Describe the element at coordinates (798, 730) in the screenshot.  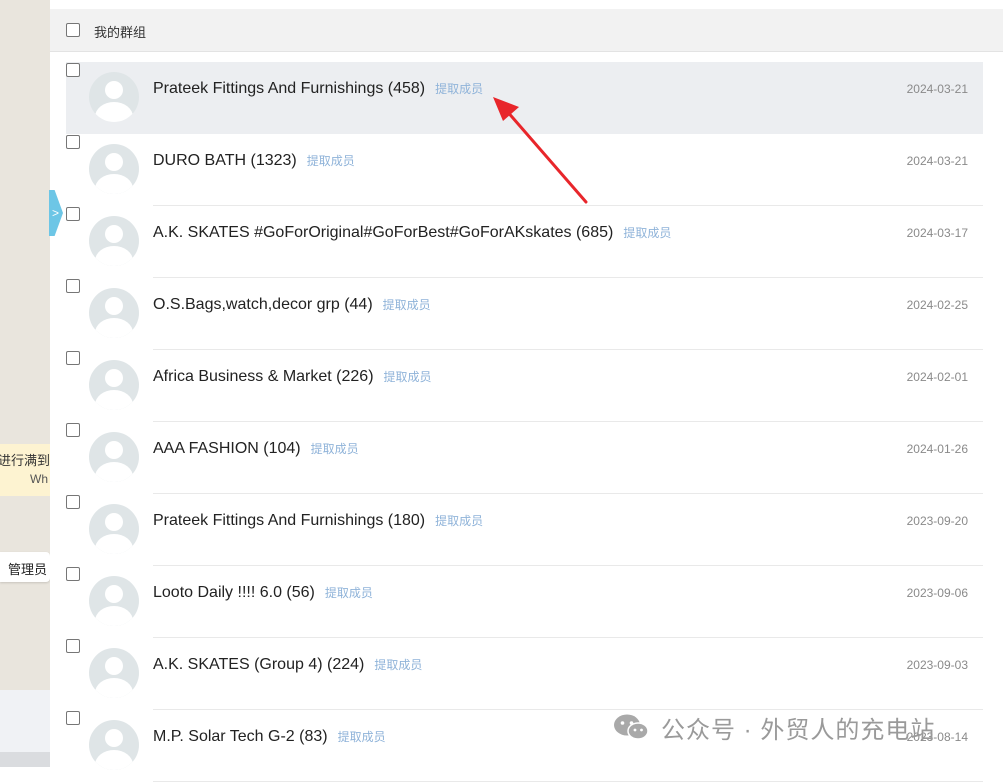
I see `watermark-text: 公众号 · 外贸人的充电站` at that location.